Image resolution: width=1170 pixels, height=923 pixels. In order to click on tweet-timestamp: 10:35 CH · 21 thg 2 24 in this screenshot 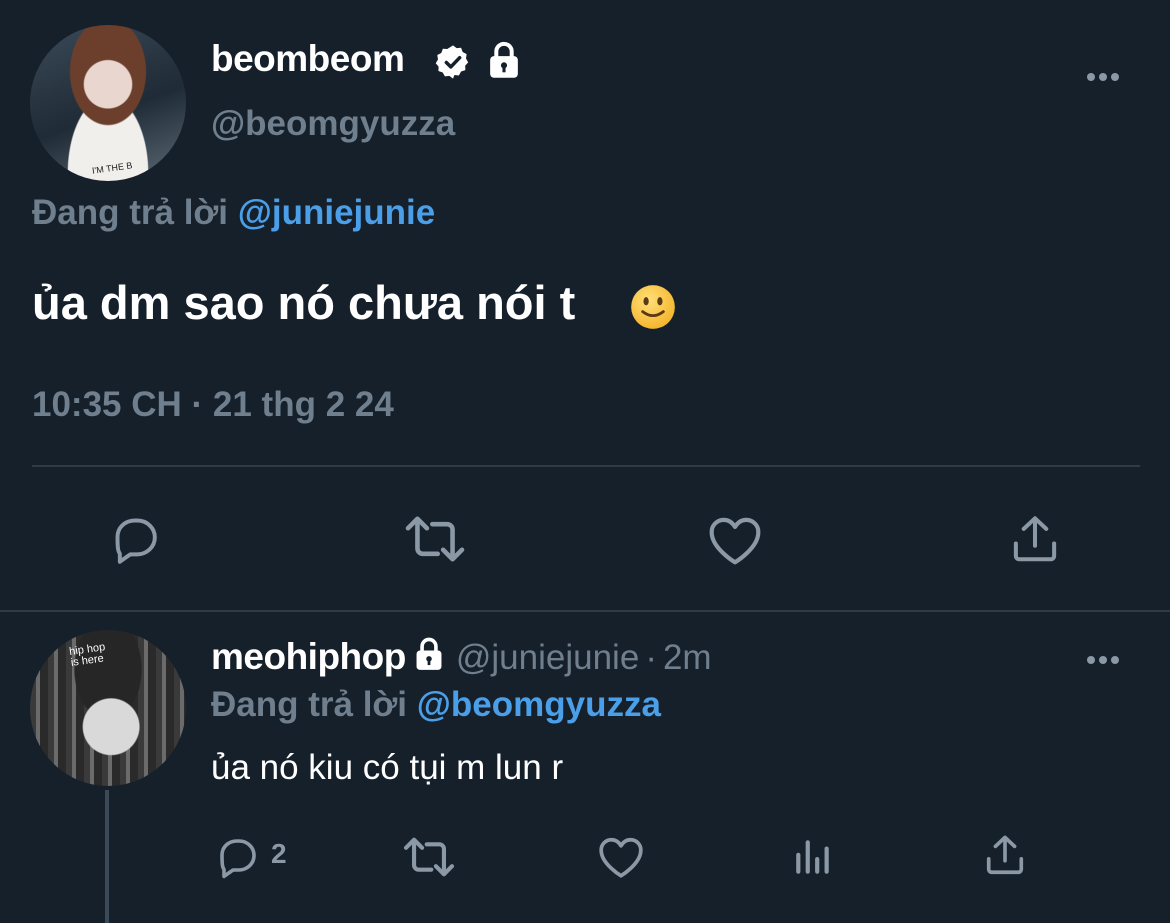, I will do `click(213, 405)`.